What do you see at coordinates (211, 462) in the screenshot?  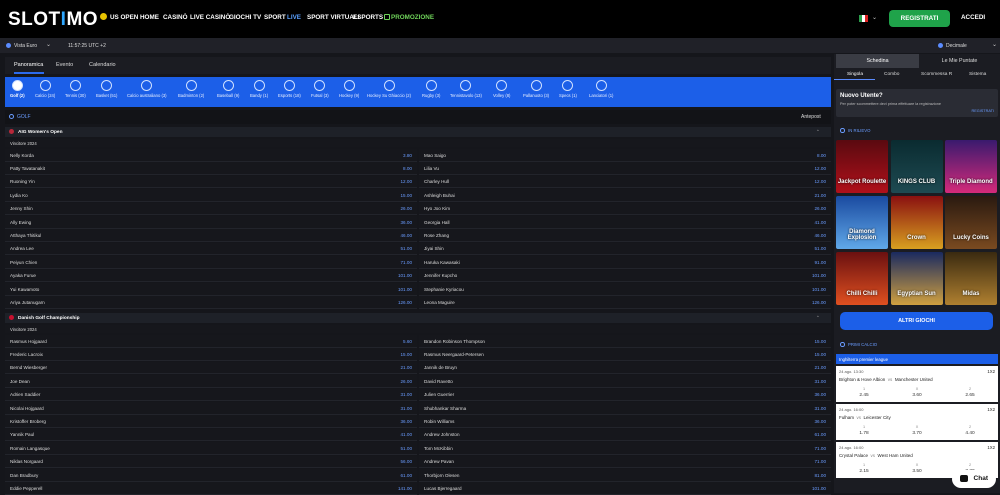 I see `selection-row: Niklas Norgaard 56.00` at bounding box center [211, 462].